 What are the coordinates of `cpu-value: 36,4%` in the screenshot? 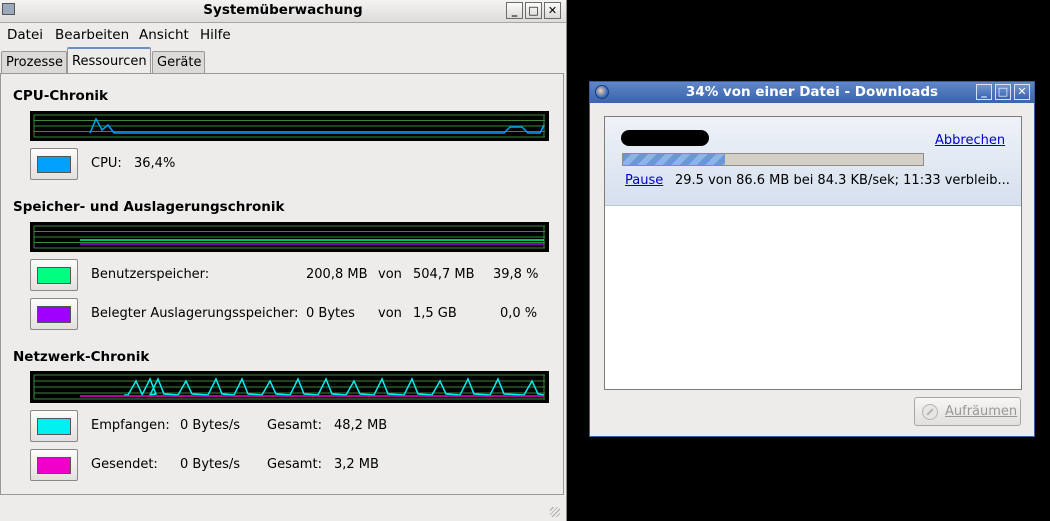 It's located at (155, 163).